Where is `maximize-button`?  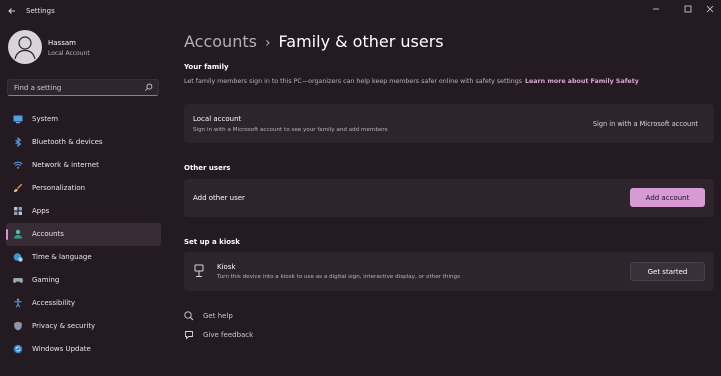
maximize-button is located at coordinates (688, 9).